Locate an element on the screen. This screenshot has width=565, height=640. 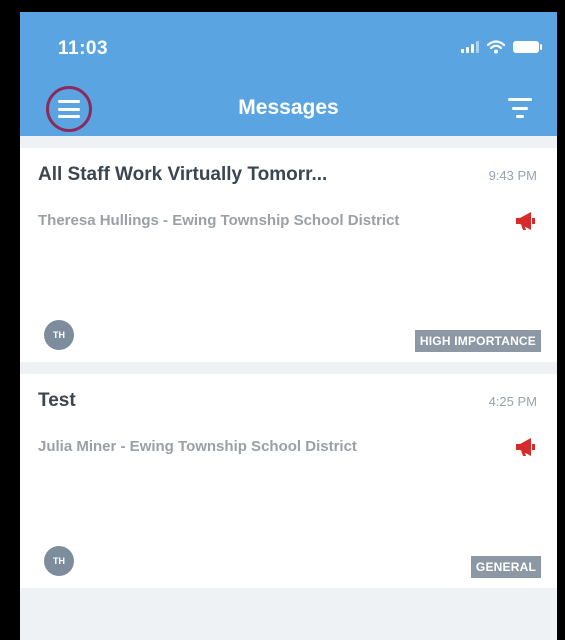
message-time: 9:43 PM is located at coordinates (512, 175).